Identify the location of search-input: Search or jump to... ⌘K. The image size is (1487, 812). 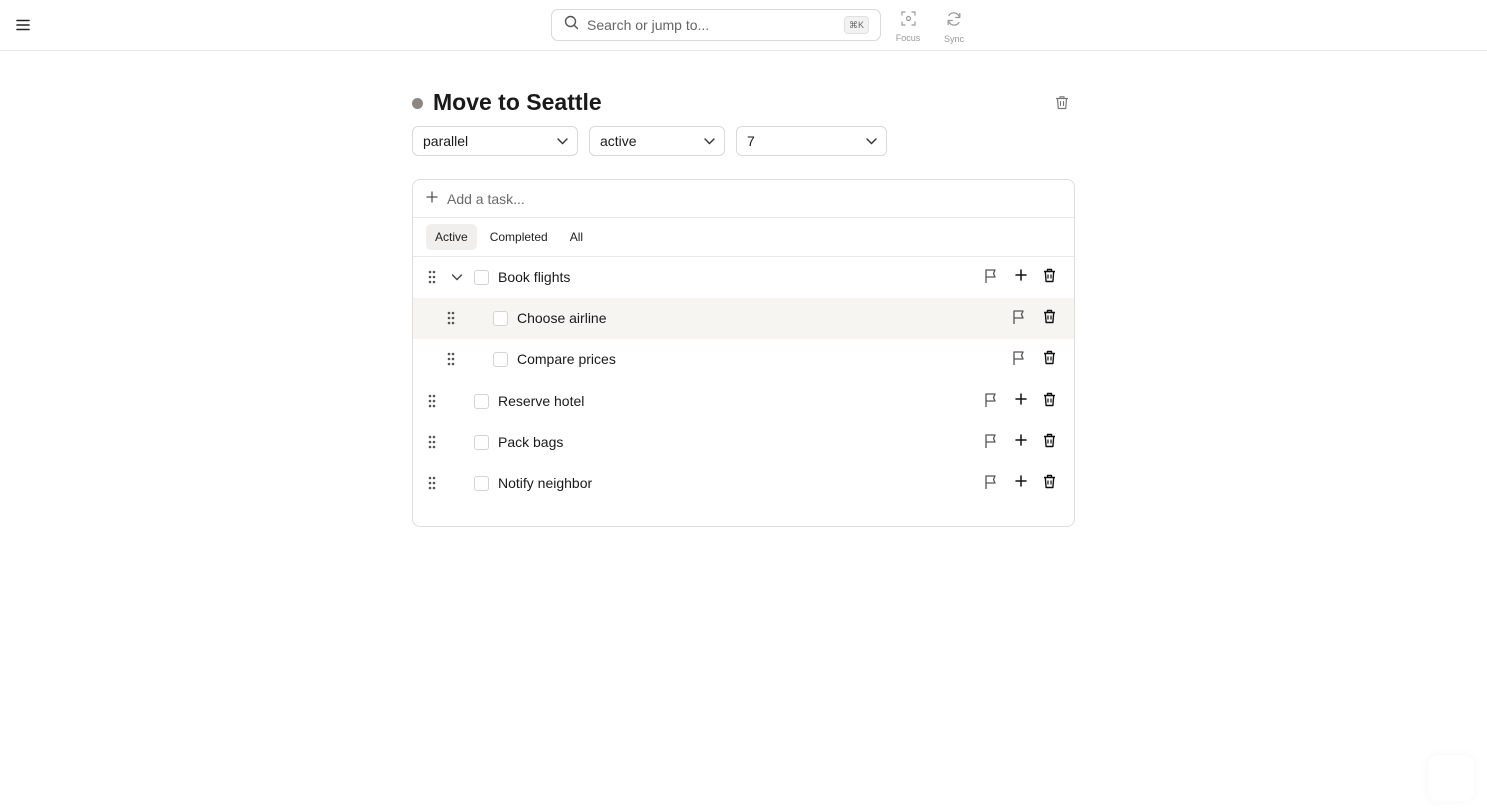
(716, 25).